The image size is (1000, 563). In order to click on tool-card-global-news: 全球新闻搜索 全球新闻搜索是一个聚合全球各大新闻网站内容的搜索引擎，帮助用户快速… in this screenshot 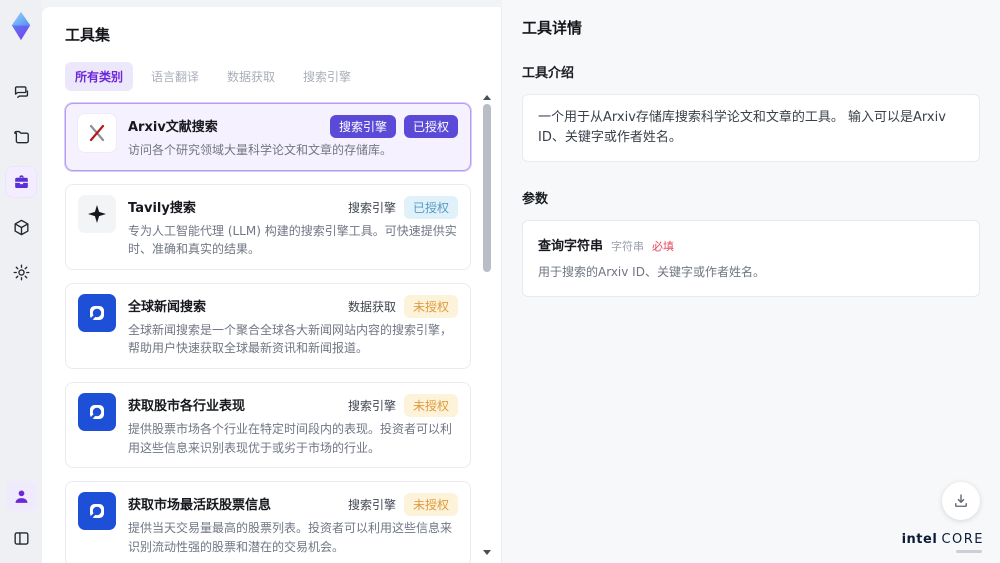, I will do `click(268, 325)`.